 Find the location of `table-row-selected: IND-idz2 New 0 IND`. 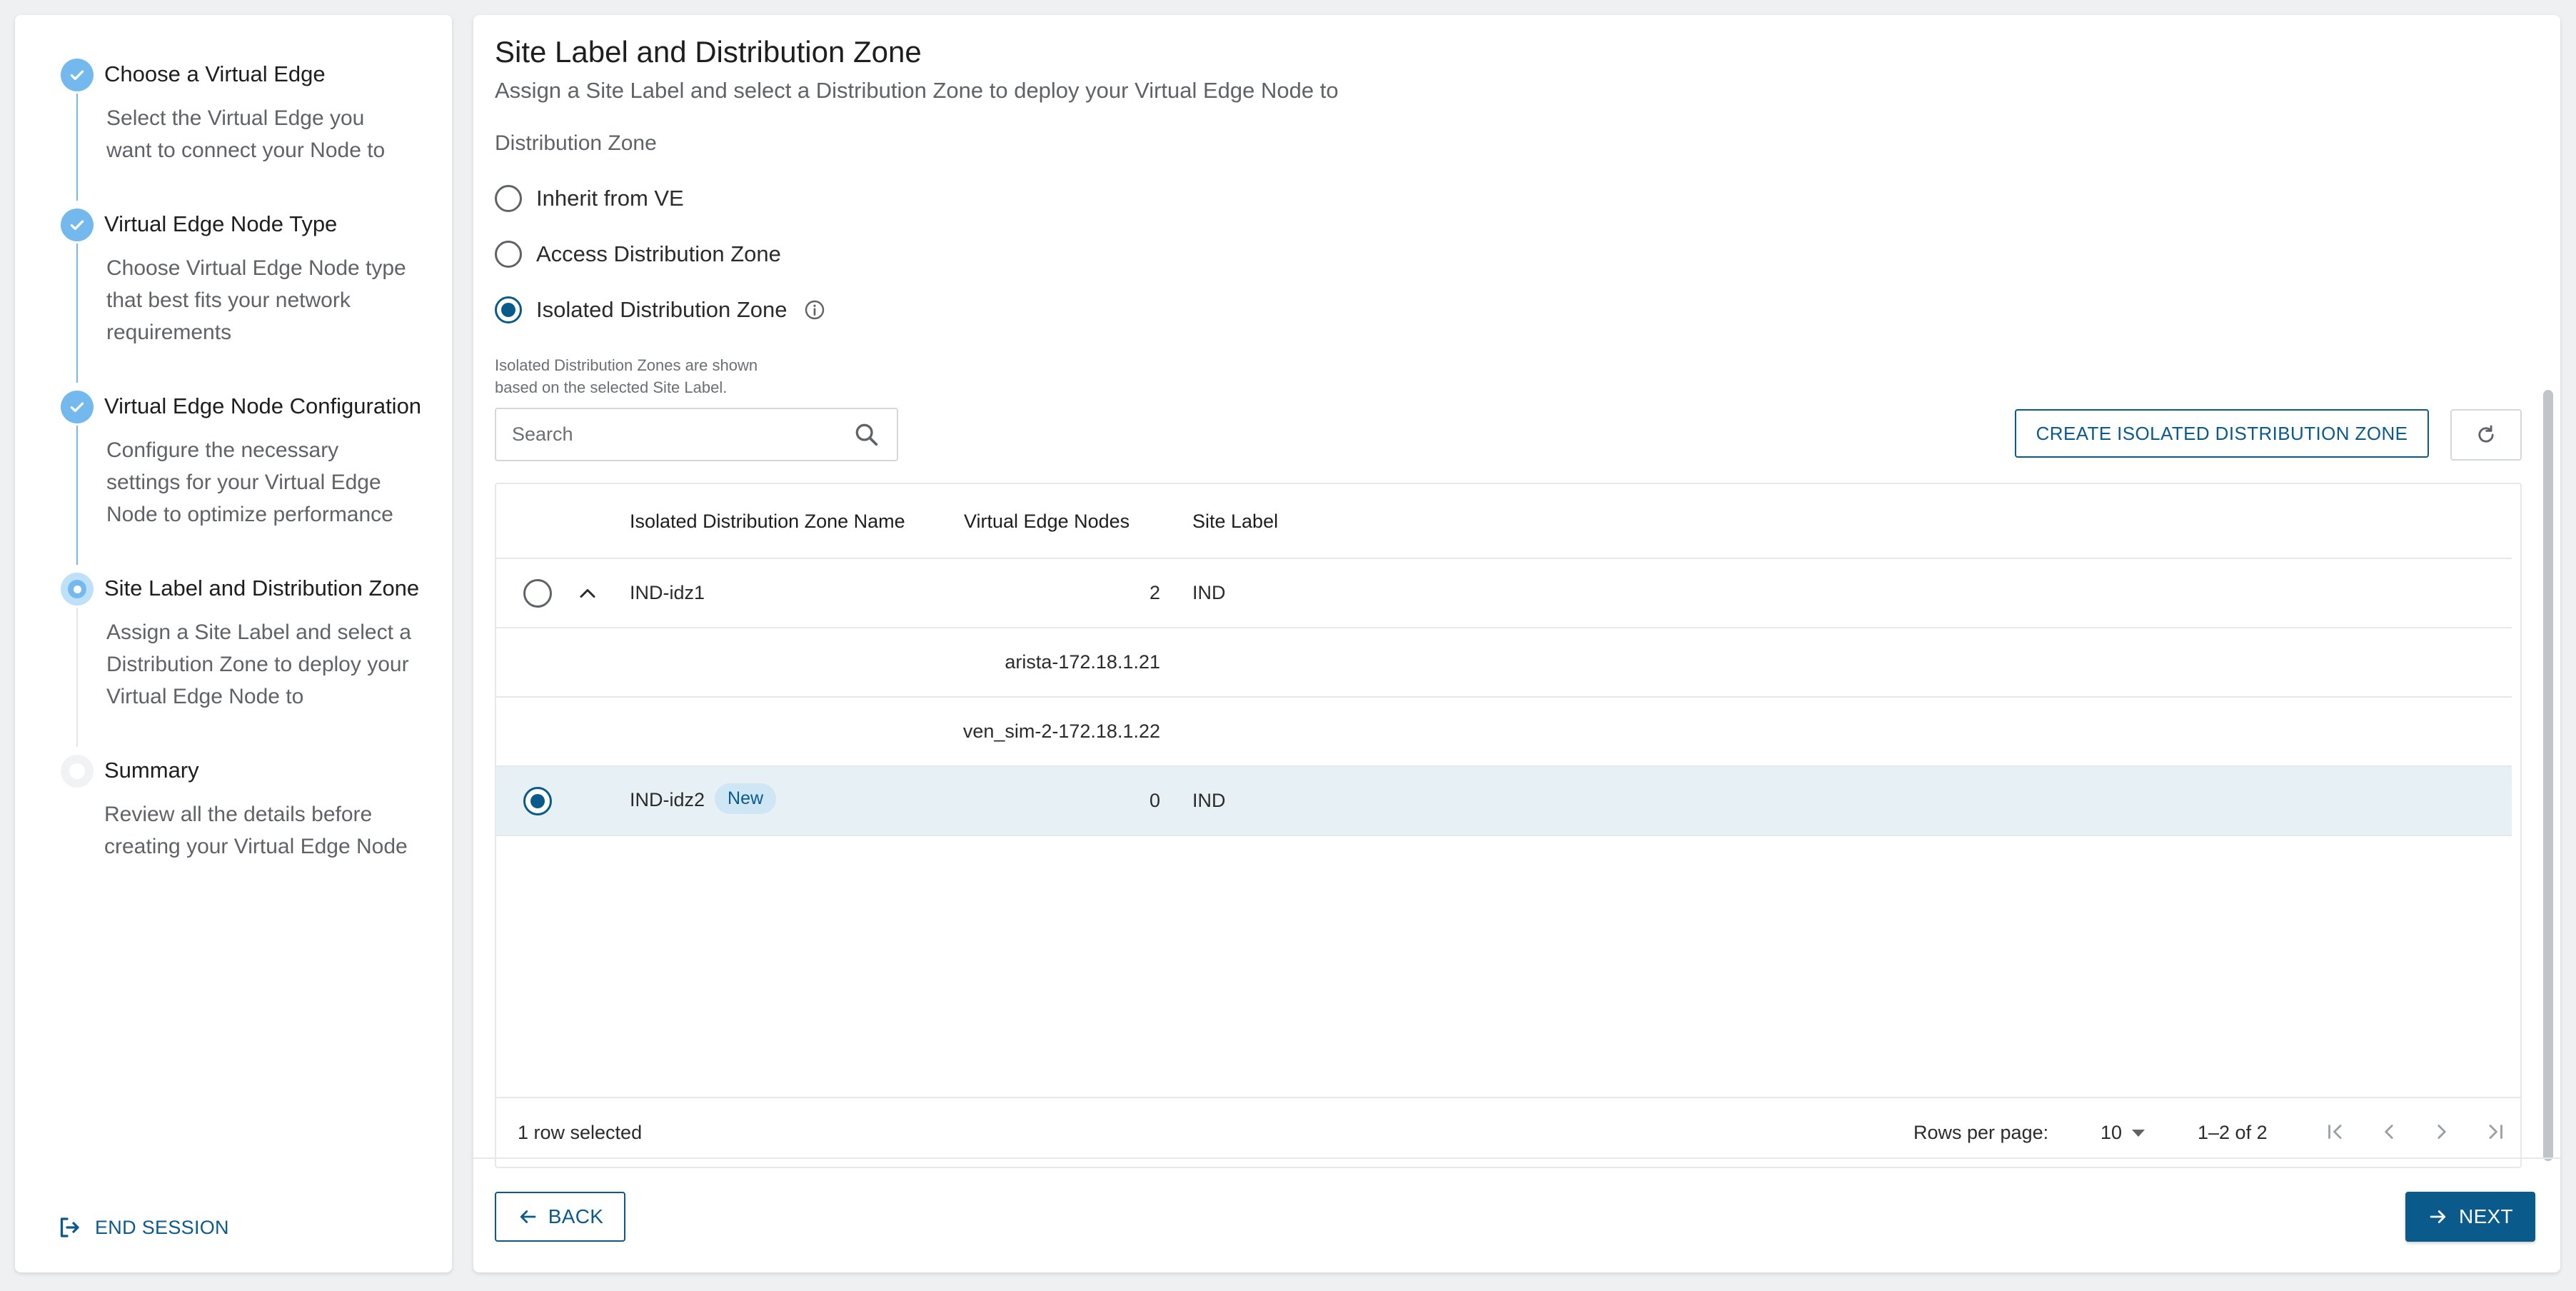

table-row-selected: IND-idz2 New 0 IND is located at coordinates (1504, 801).